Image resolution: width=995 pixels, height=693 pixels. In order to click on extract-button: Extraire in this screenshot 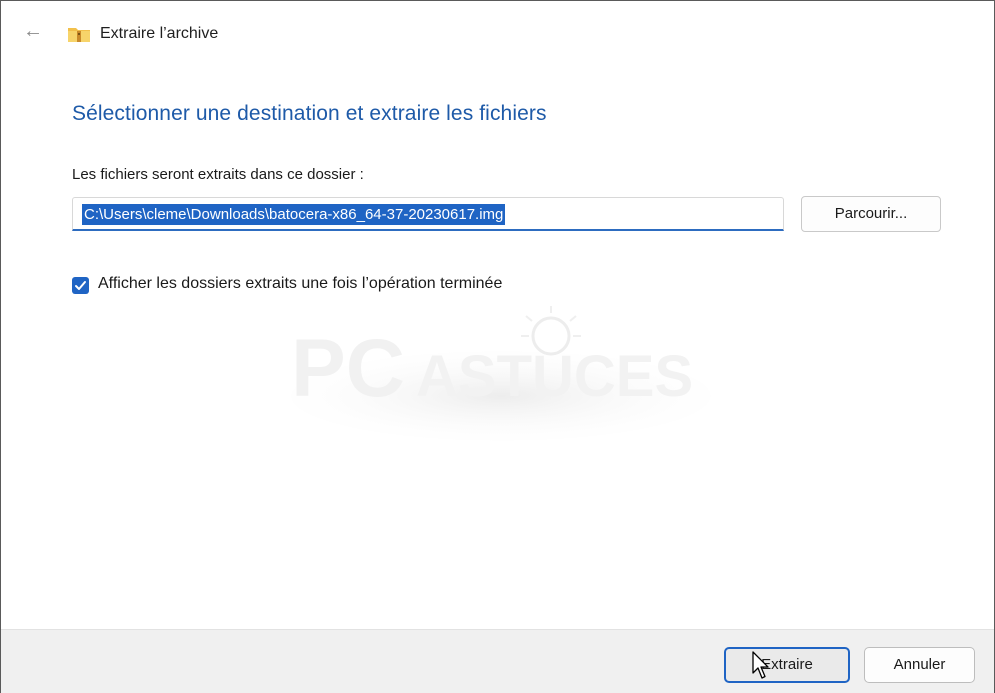, I will do `click(787, 665)`.